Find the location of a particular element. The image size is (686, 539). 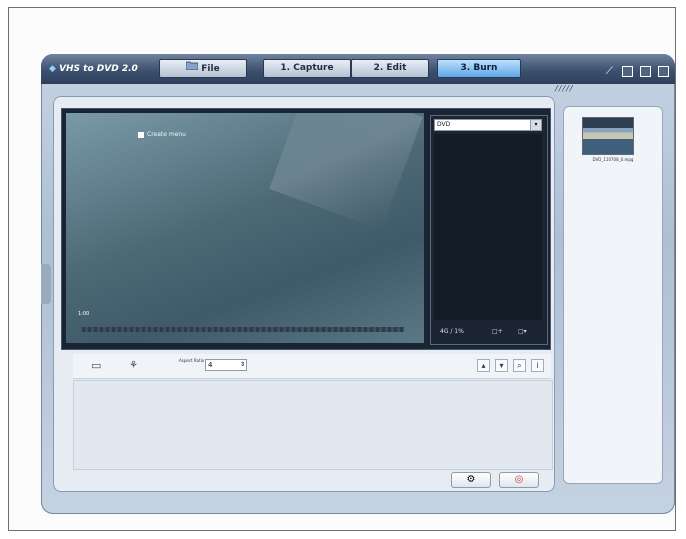

tab-capture: 1. Capture is located at coordinates (307, 68).